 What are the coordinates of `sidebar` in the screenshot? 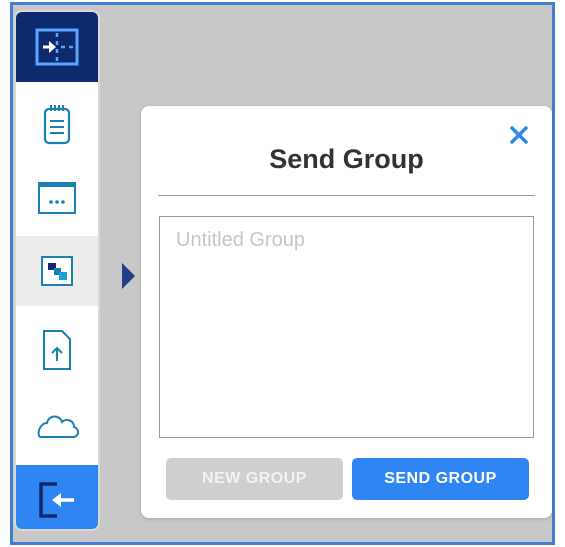 It's located at (57, 270).